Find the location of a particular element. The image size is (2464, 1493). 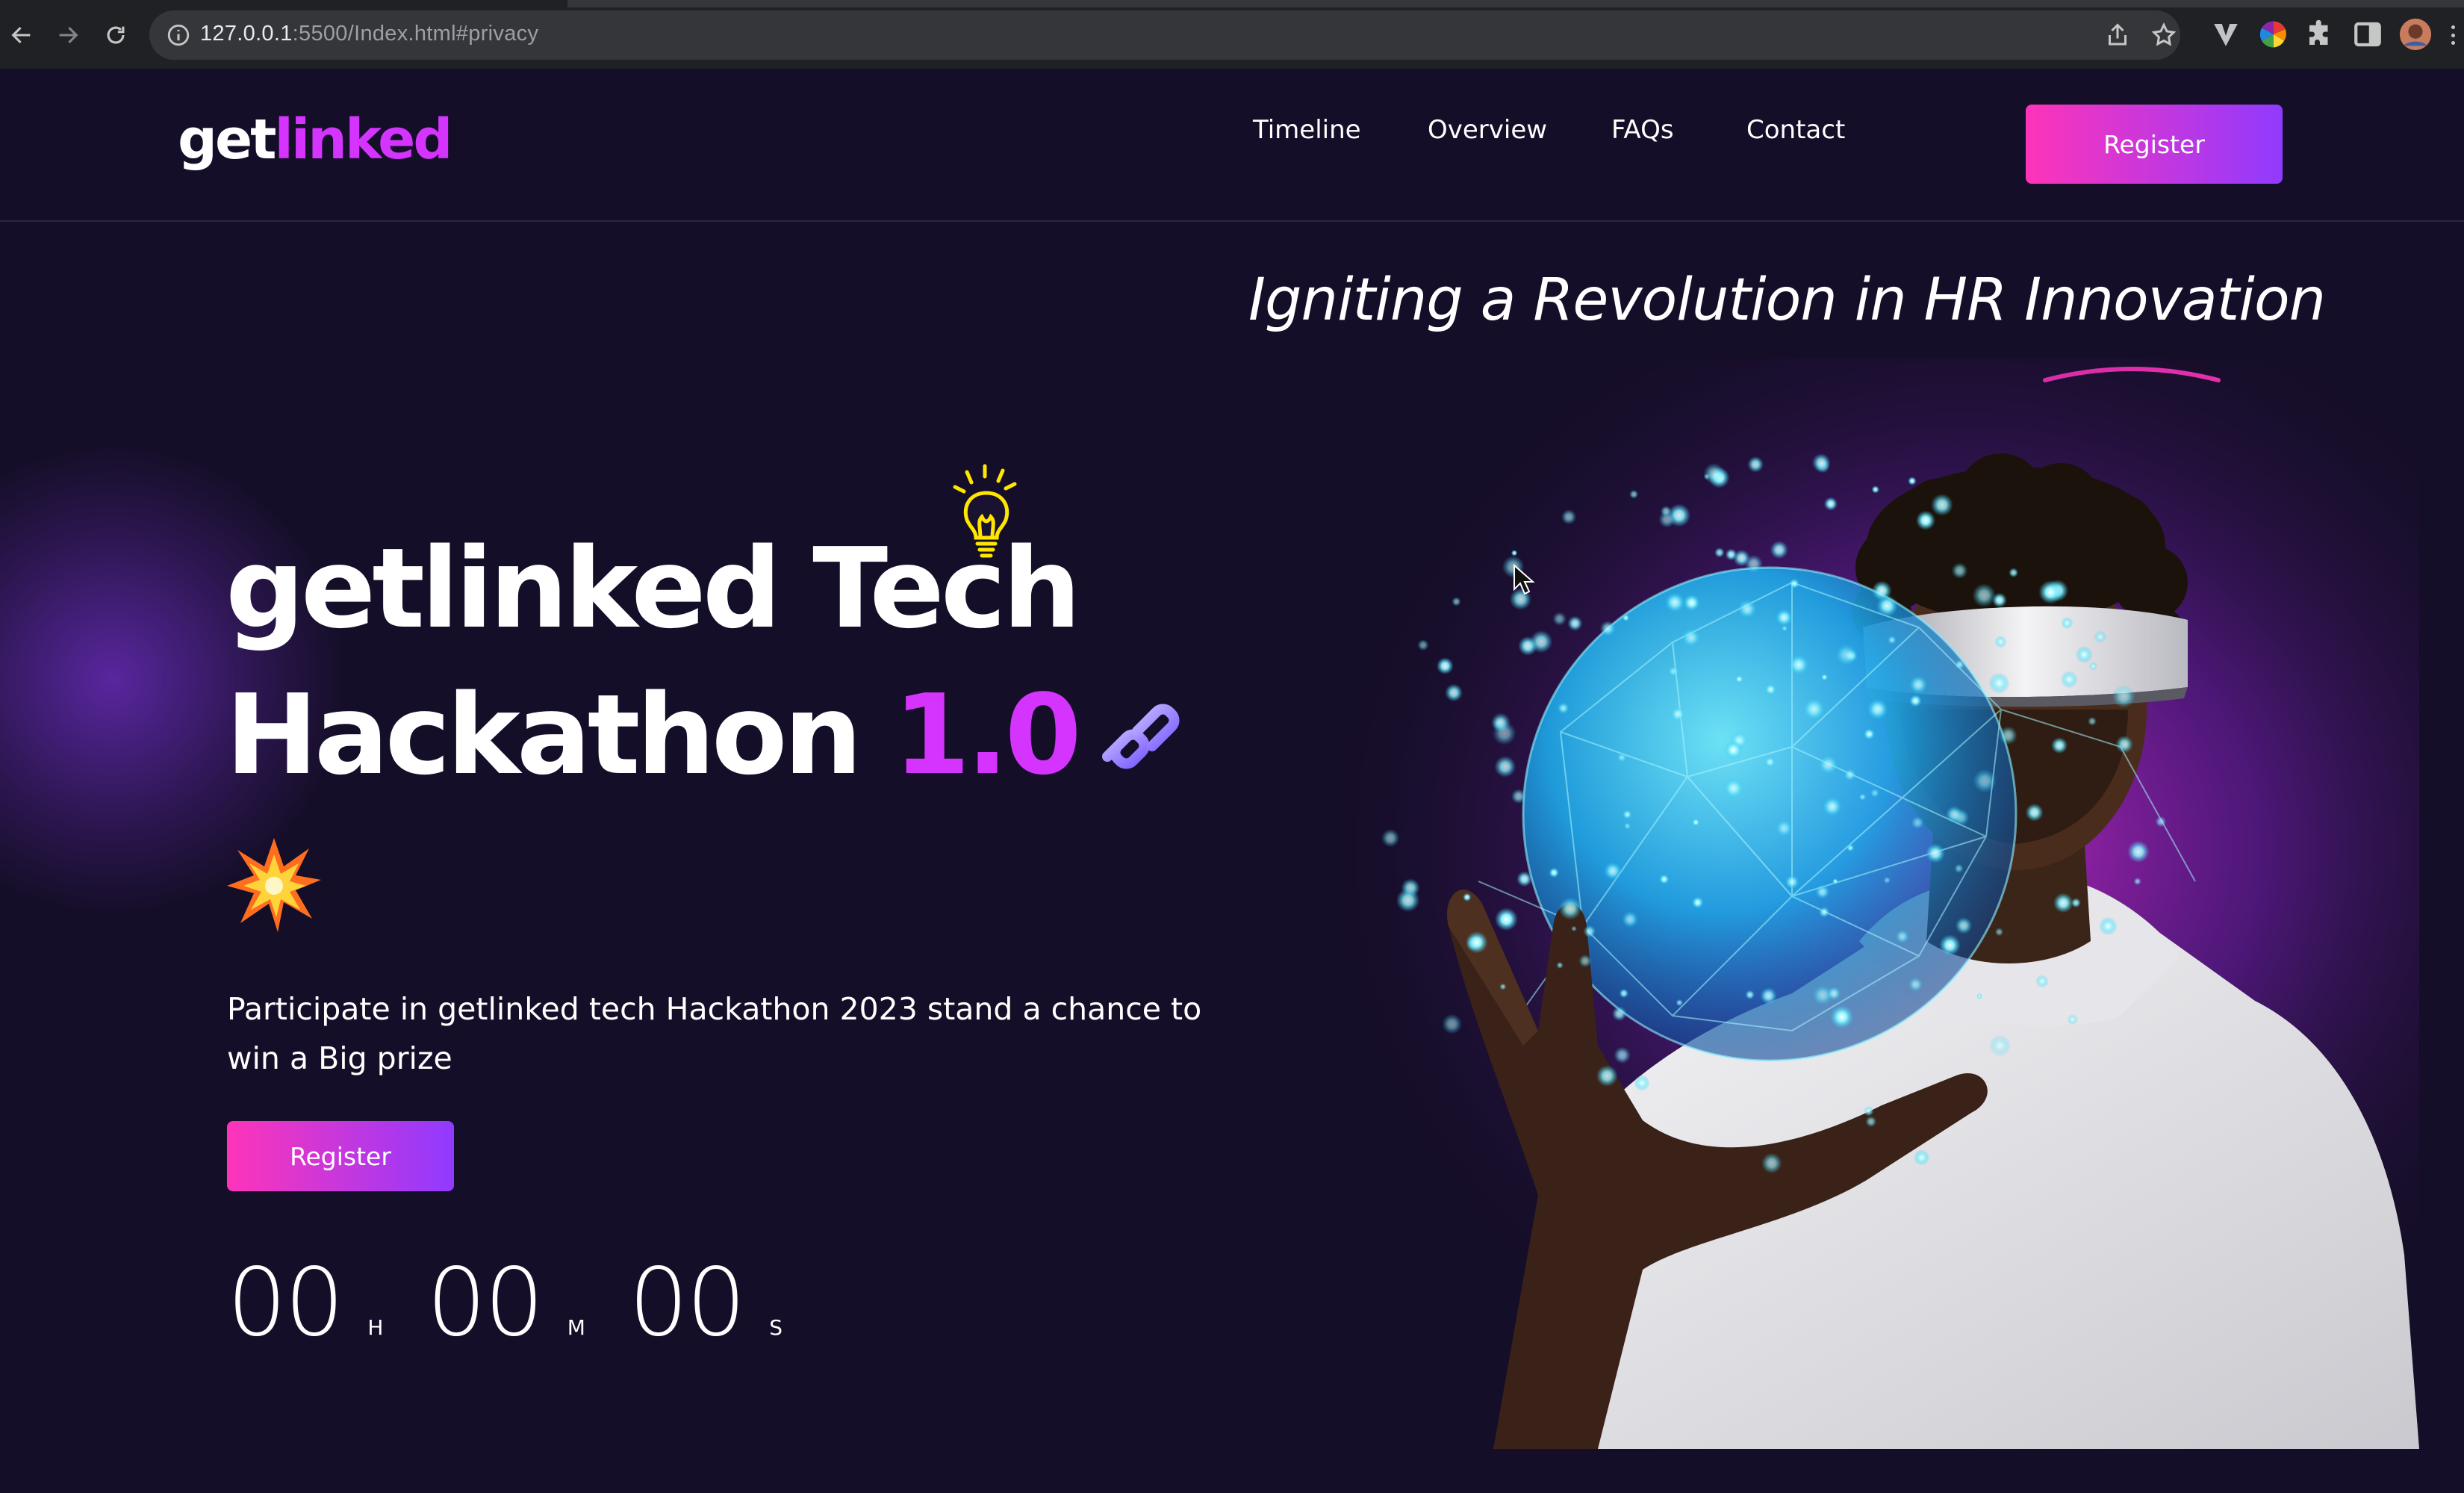

forward-button is located at coordinates (68, 35).